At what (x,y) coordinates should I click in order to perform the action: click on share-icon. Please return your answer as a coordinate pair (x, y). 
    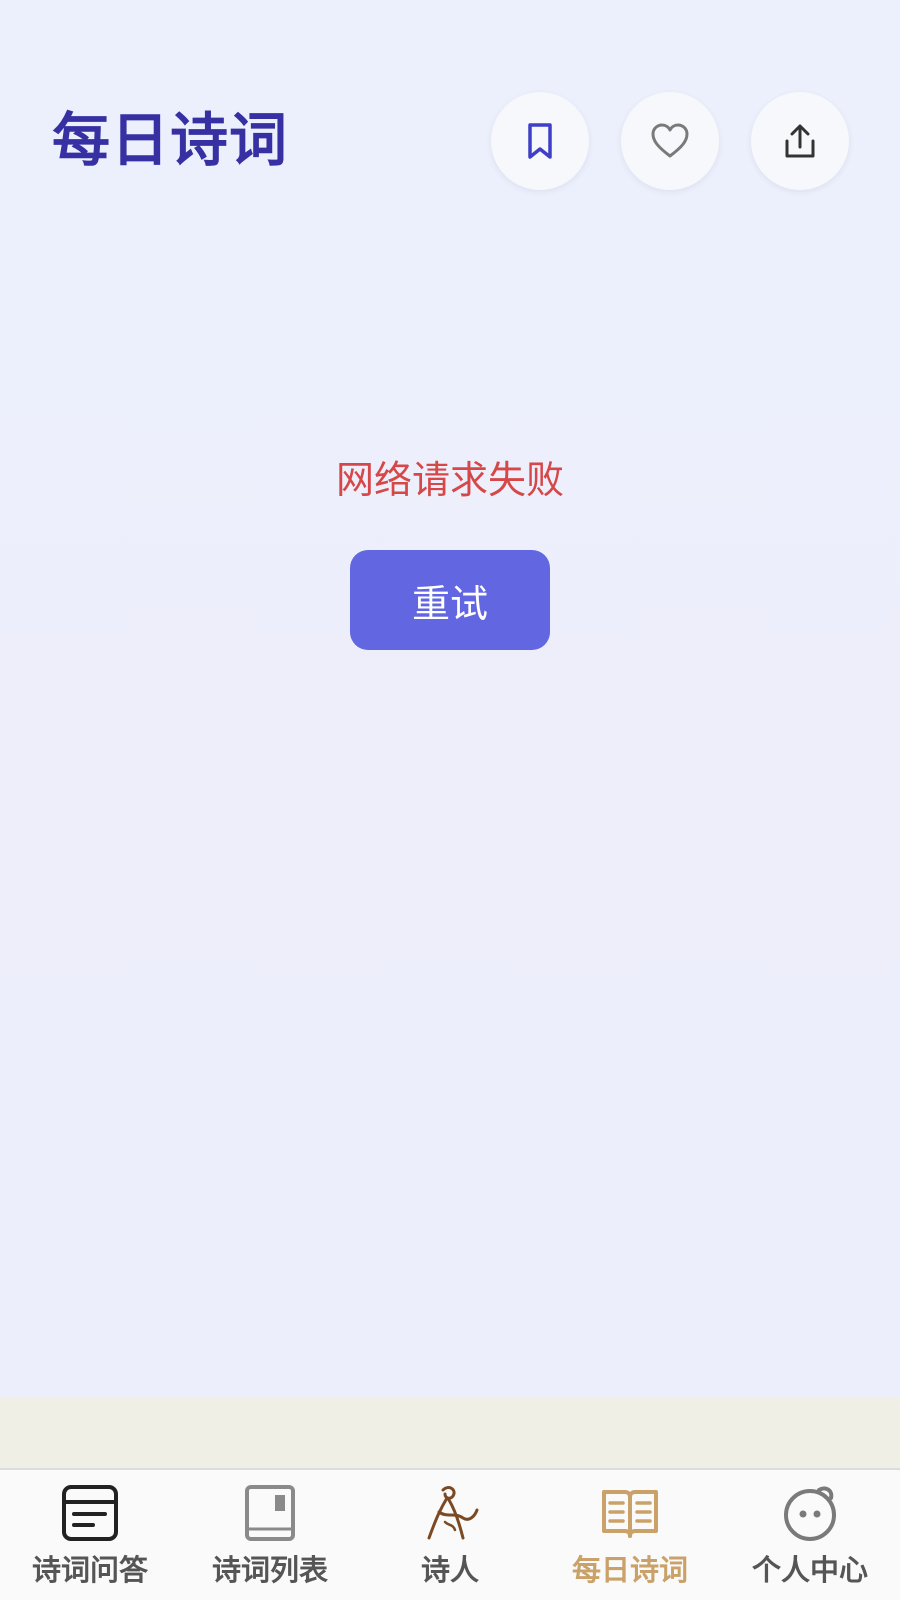
    Looking at the image, I should click on (800, 141).